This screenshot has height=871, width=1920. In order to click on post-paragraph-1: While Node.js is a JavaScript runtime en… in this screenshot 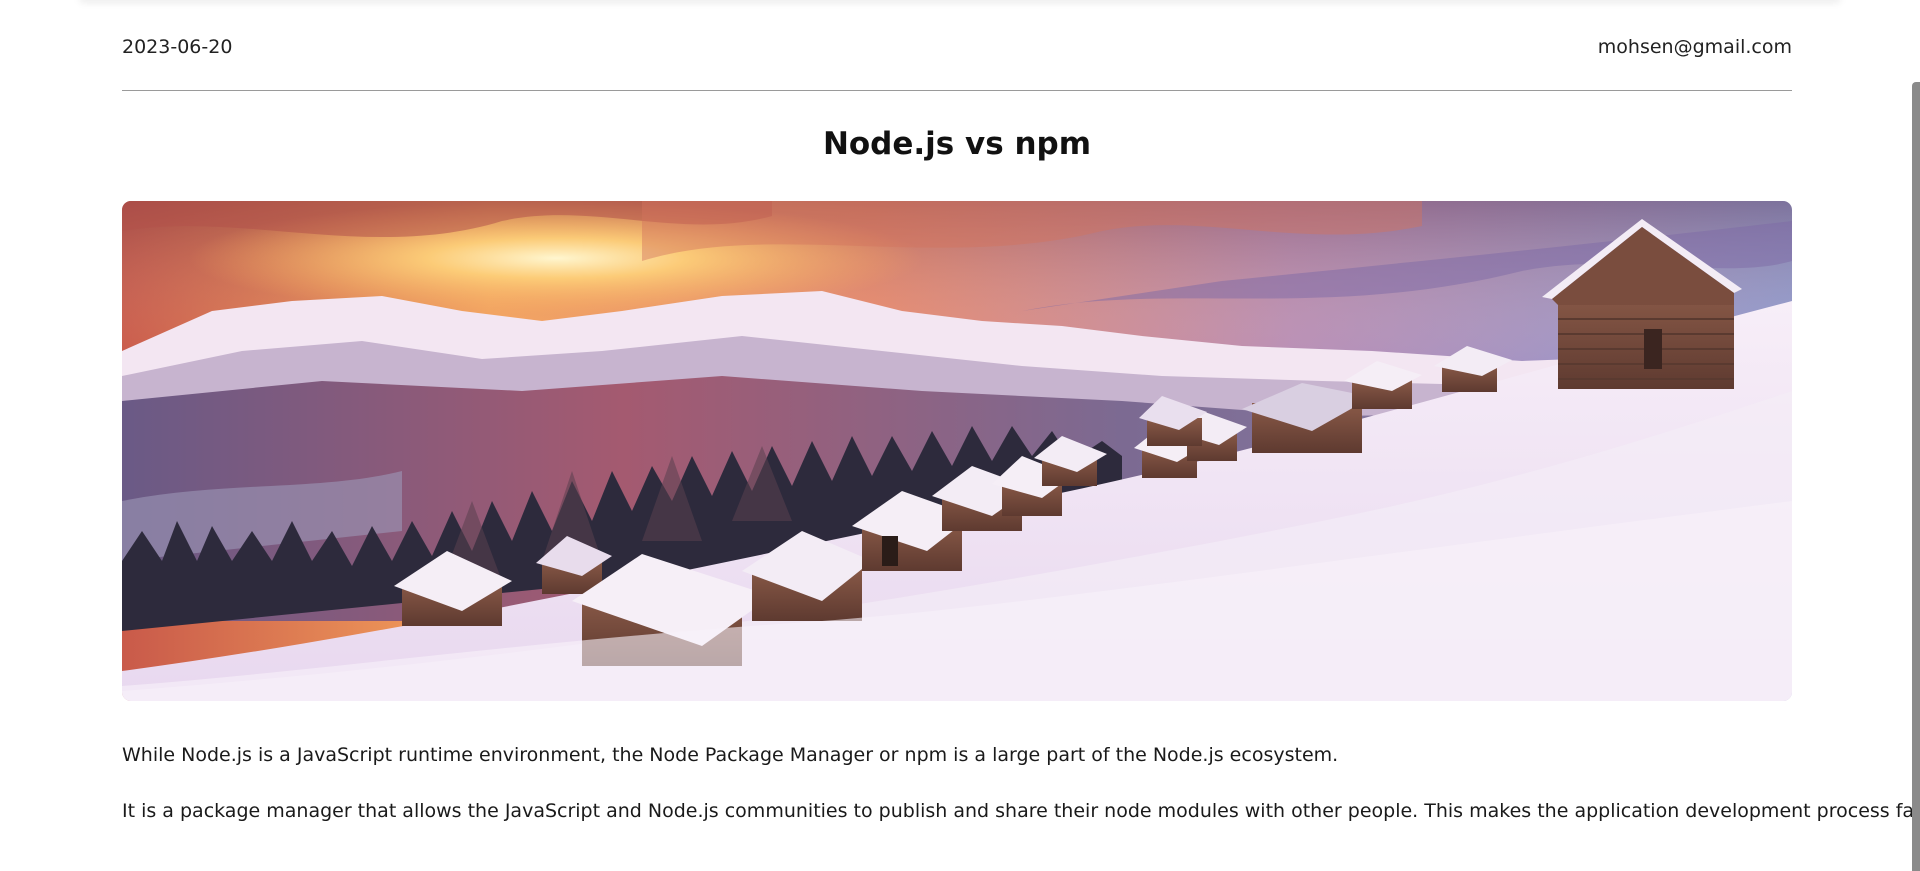, I will do `click(730, 755)`.